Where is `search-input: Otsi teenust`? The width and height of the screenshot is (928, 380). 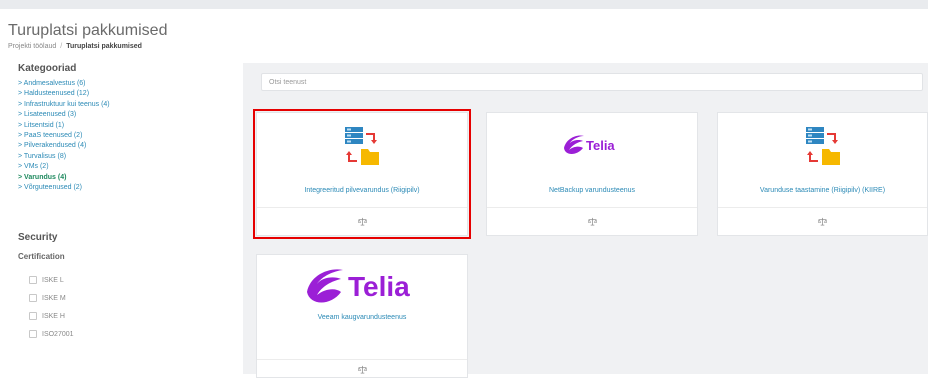
search-input: Otsi teenust is located at coordinates (592, 82).